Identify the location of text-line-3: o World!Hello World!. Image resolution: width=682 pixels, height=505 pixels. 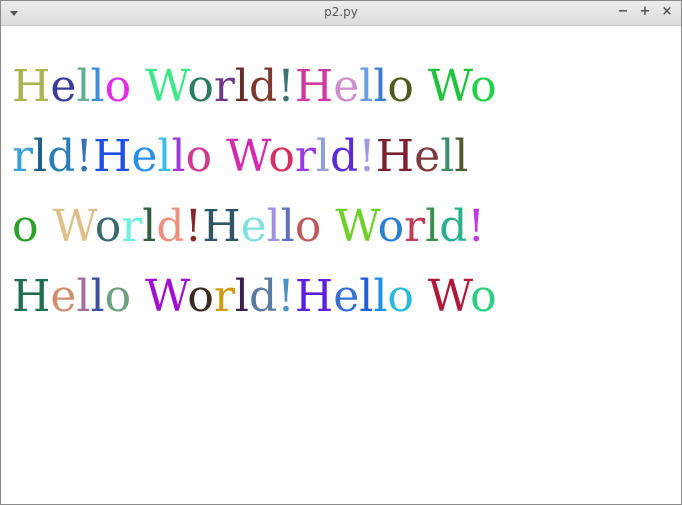
(248, 227).